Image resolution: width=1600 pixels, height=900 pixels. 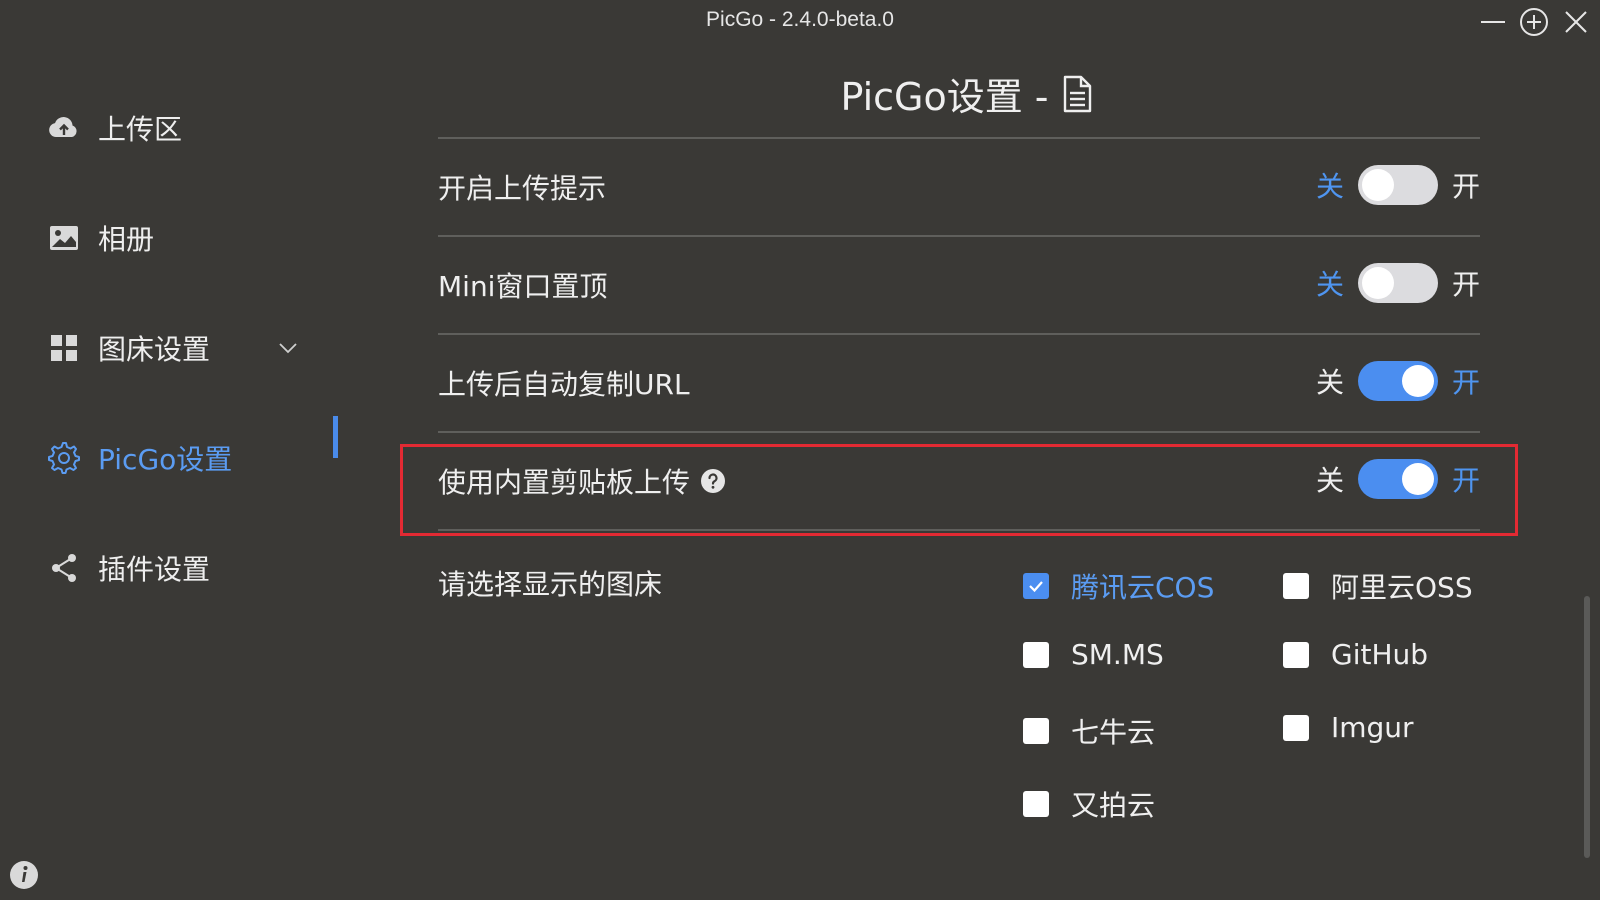 What do you see at coordinates (959, 186) in the screenshot?
I see `setting-row-upload-notification: 开启上传提示 关 开` at bounding box center [959, 186].